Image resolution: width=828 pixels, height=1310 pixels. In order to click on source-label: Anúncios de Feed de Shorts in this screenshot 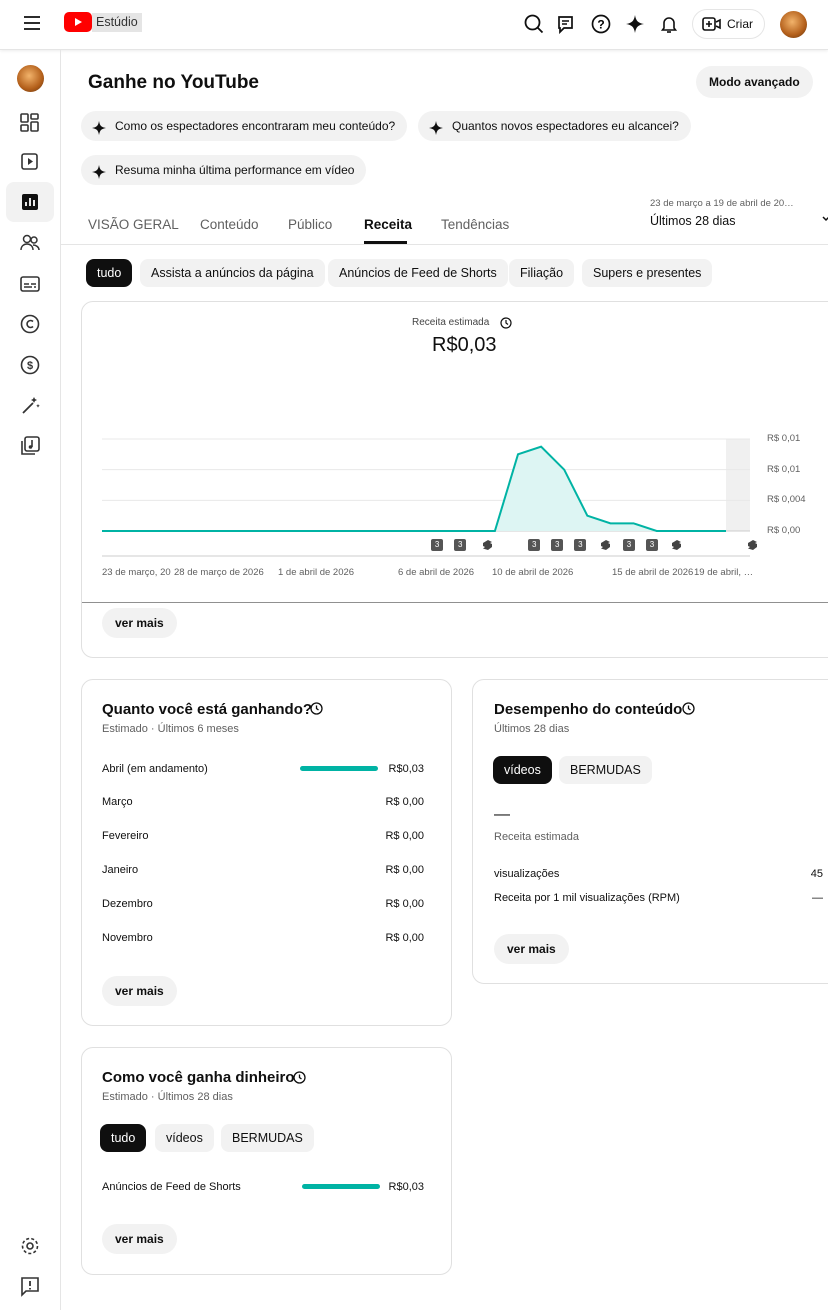, I will do `click(171, 1187)`.